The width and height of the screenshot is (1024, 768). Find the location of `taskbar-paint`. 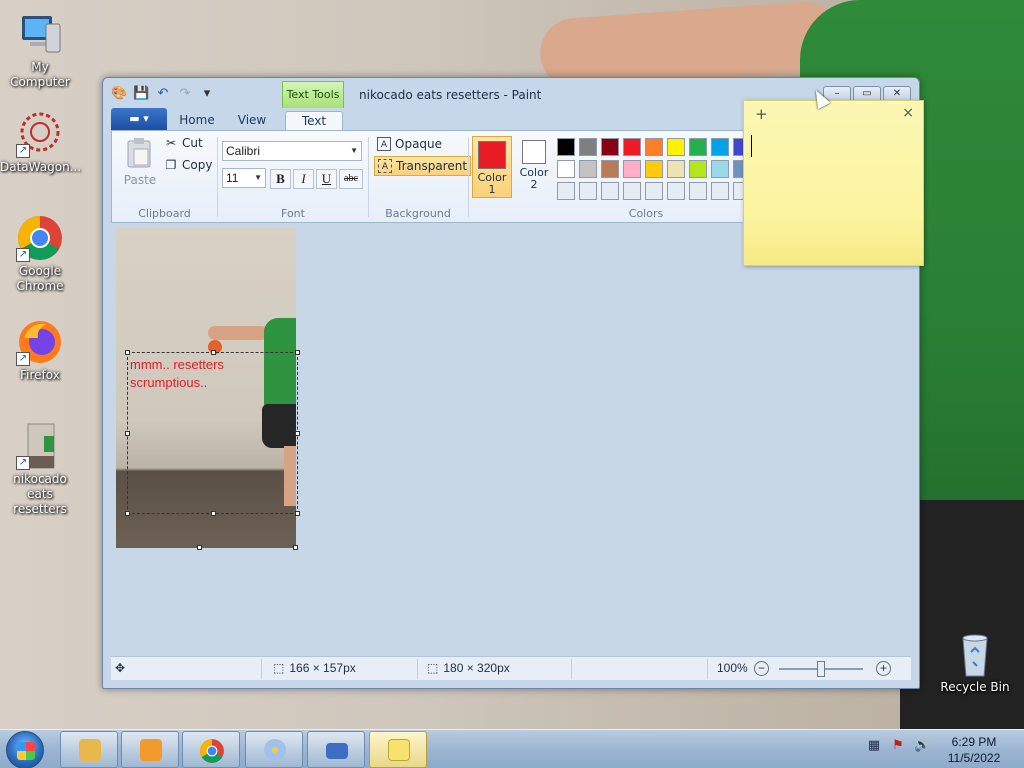

taskbar-paint is located at coordinates (274, 749).